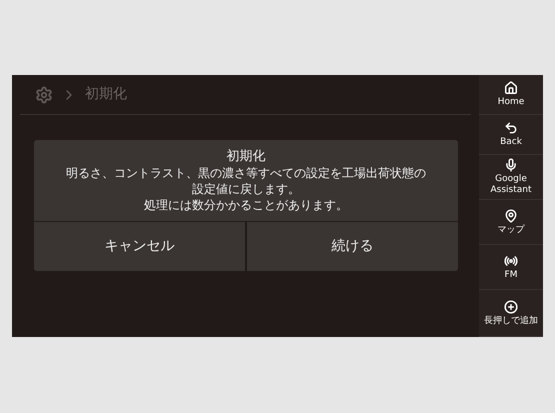  I want to click on sidebar-item: マップ, so click(511, 222).